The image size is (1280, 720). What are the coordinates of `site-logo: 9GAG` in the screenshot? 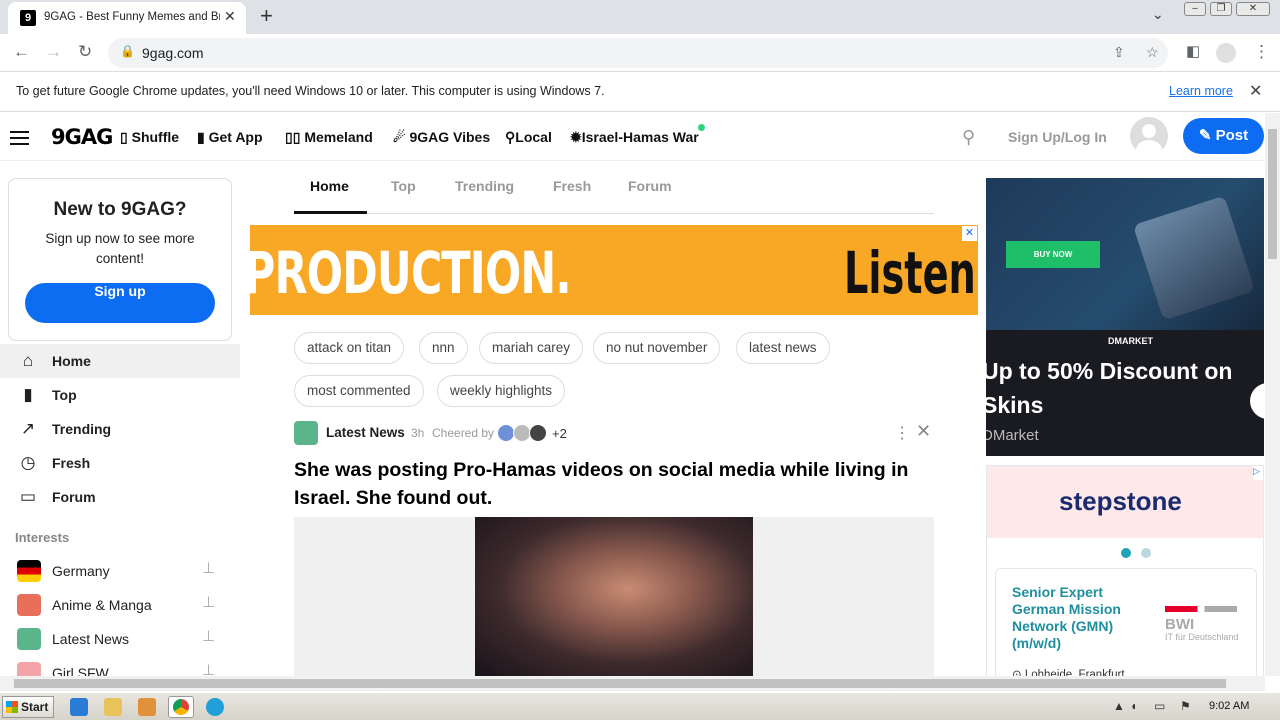 It's located at (82, 137).